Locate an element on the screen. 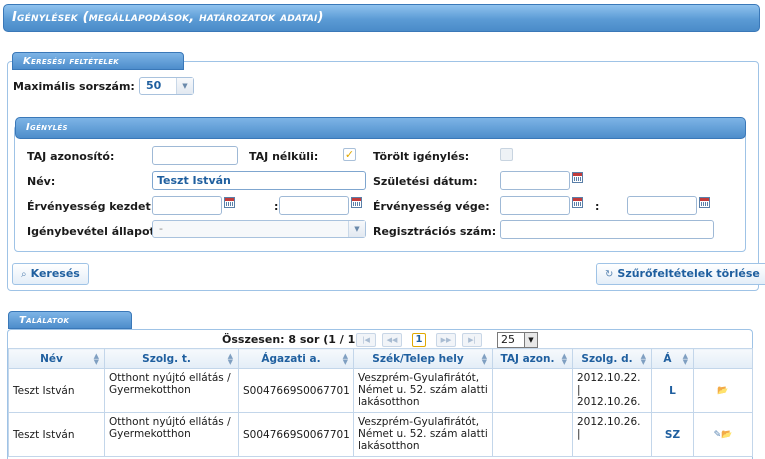  taj-label: TAJ azonosító: is located at coordinates (71, 156).